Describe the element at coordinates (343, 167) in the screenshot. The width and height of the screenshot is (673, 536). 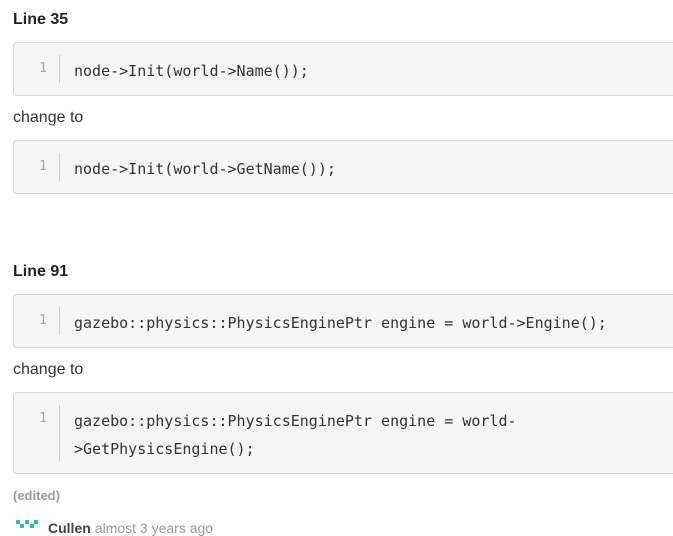
I see `code-block: 1 node->Init(world->GetName());` at that location.